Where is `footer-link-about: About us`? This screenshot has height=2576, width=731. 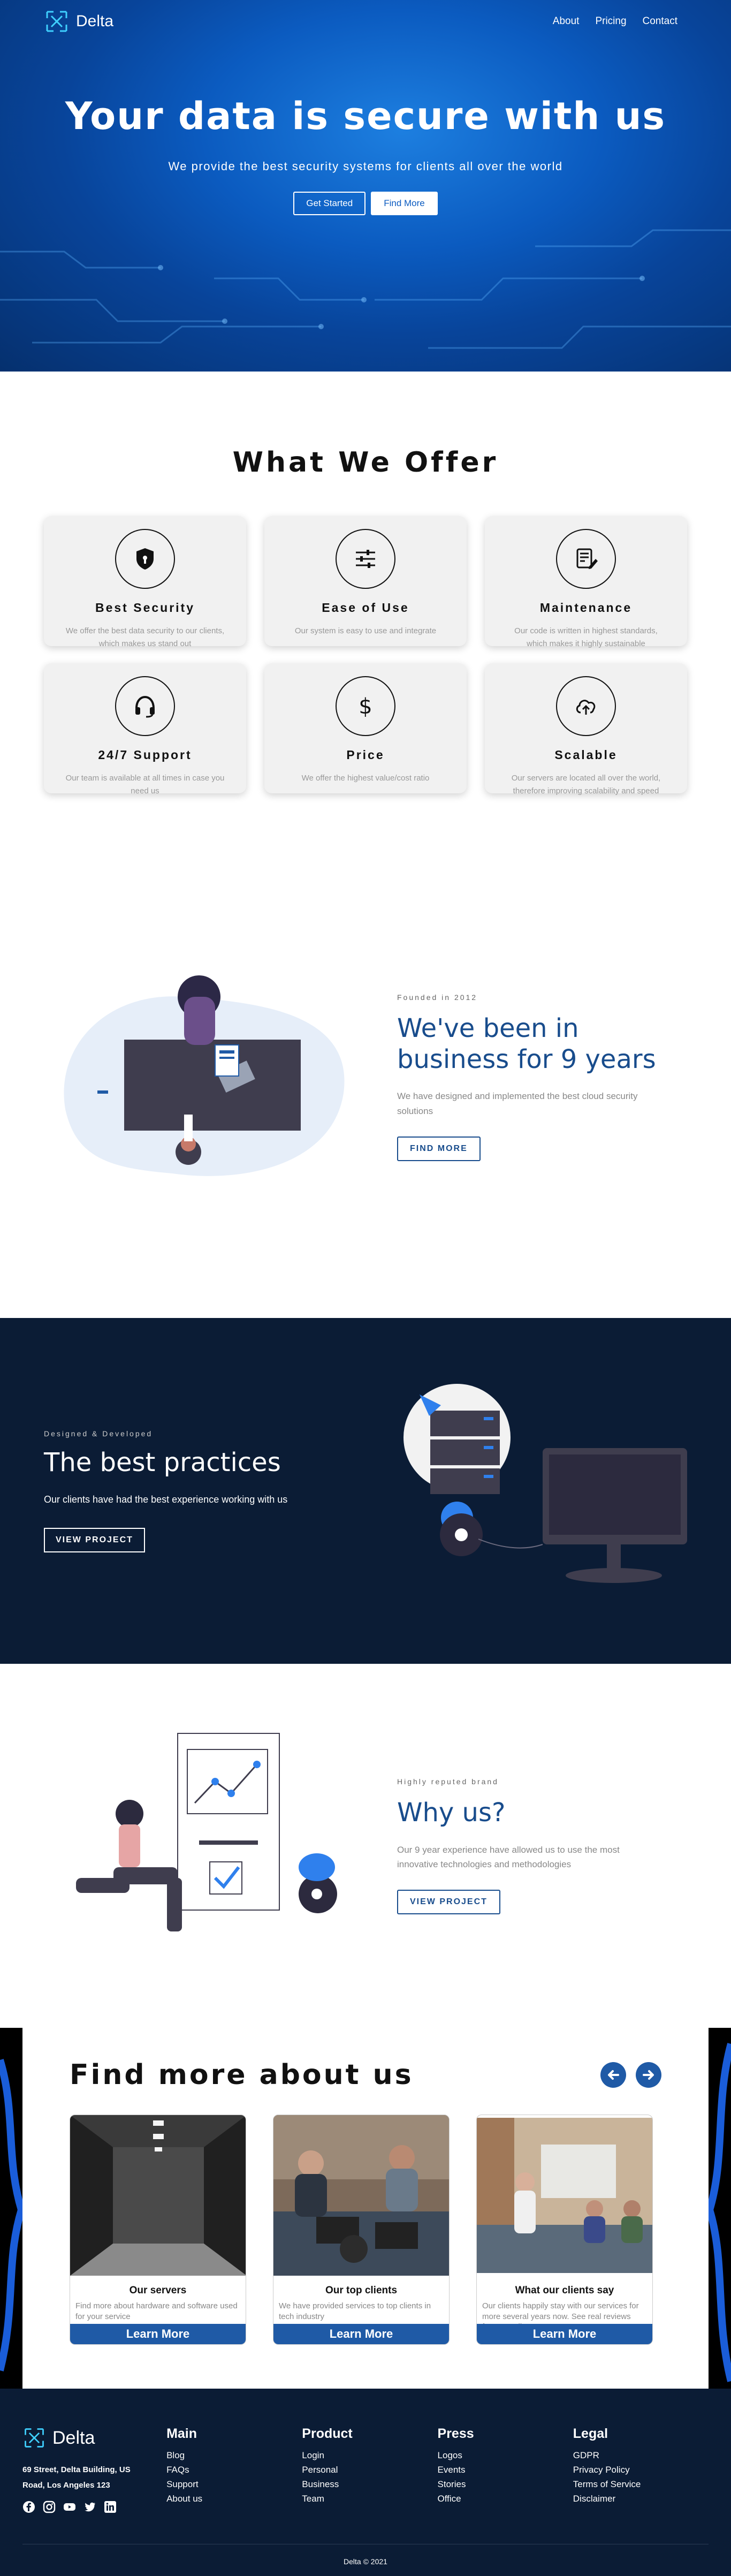 footer-link-about: About us is located at coordinates (234, 2498).